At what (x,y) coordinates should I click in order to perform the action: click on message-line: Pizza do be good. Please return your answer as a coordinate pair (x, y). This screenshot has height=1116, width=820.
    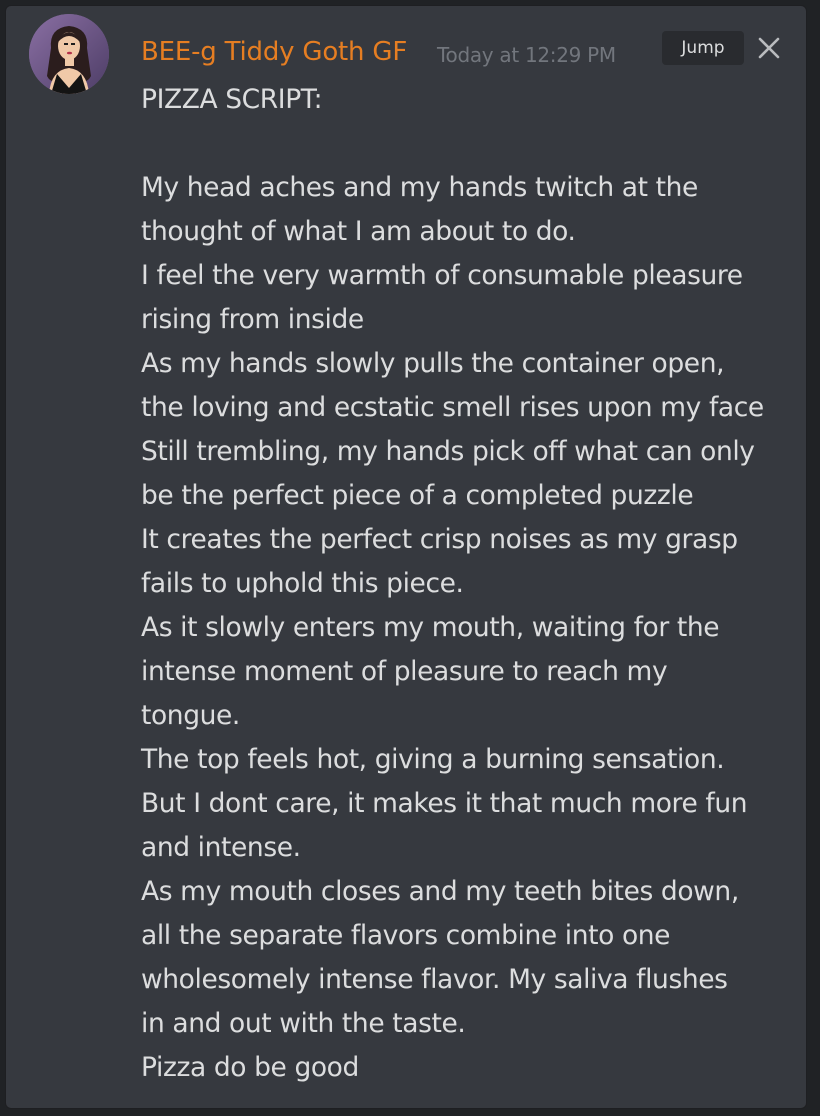
    Looking at the image, I should click on (250, 1067).